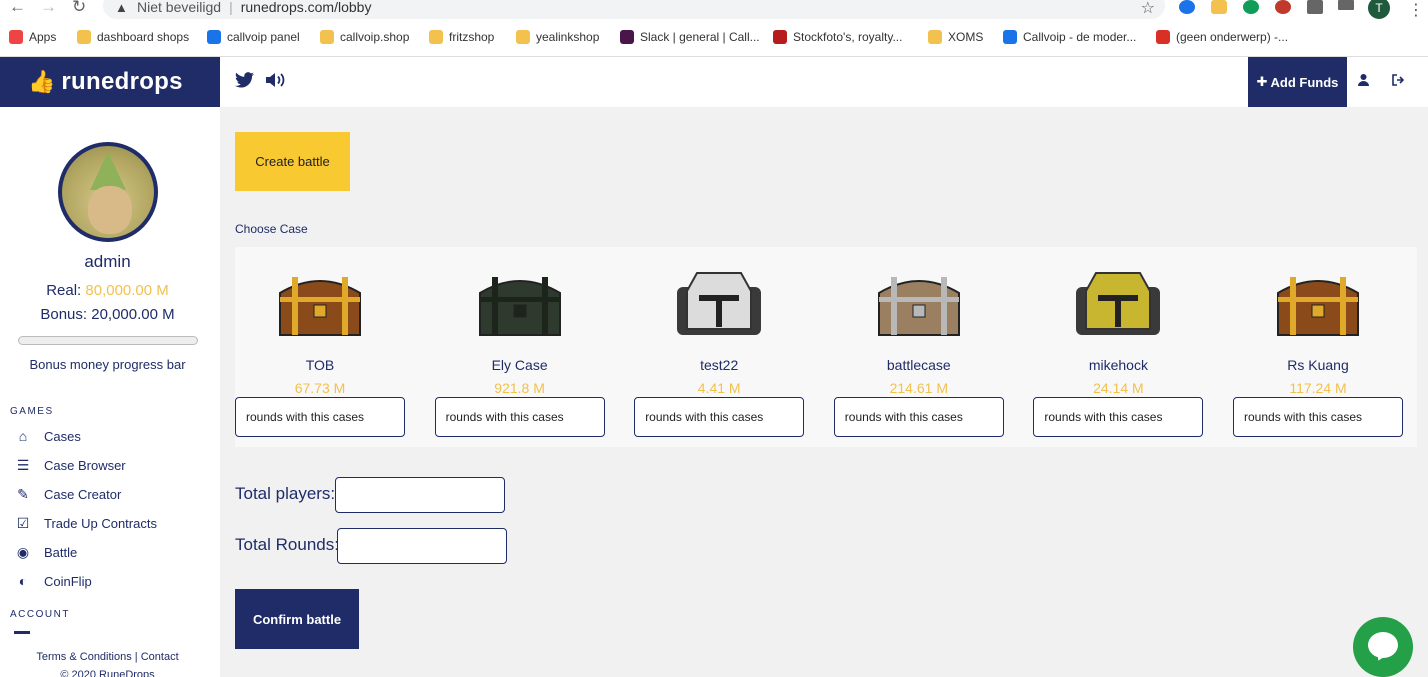 The width and height of the screenshot is (1428, 677). I want to click on profile-avatar: T, so click(1379, 9).